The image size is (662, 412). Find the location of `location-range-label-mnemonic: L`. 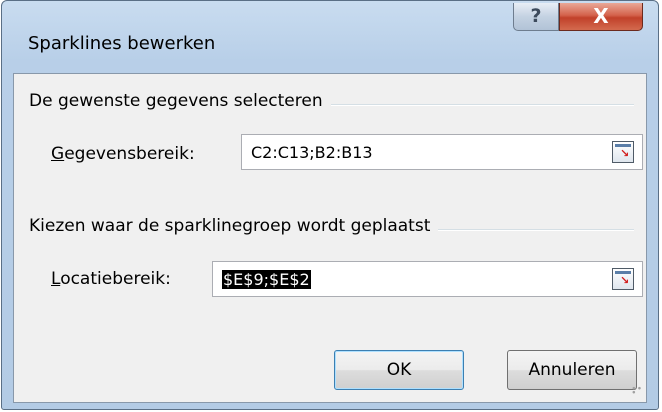

location-range-label-mnemonic: L is located at coordinates (56, 279).